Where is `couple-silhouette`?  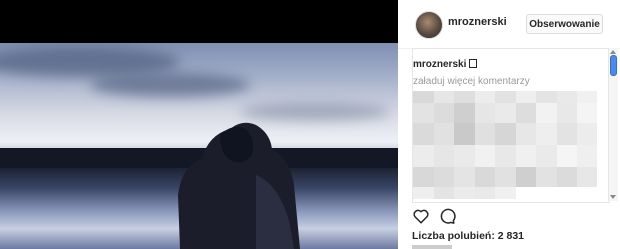
couple-silhouette is located at coordinates (239, 185).